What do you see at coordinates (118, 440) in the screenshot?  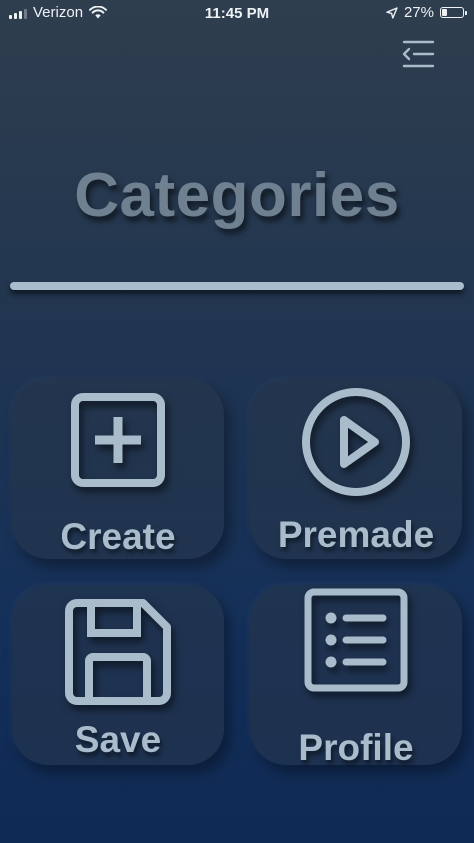 I see `plus-square-icon` at bounding box center [118, 440].